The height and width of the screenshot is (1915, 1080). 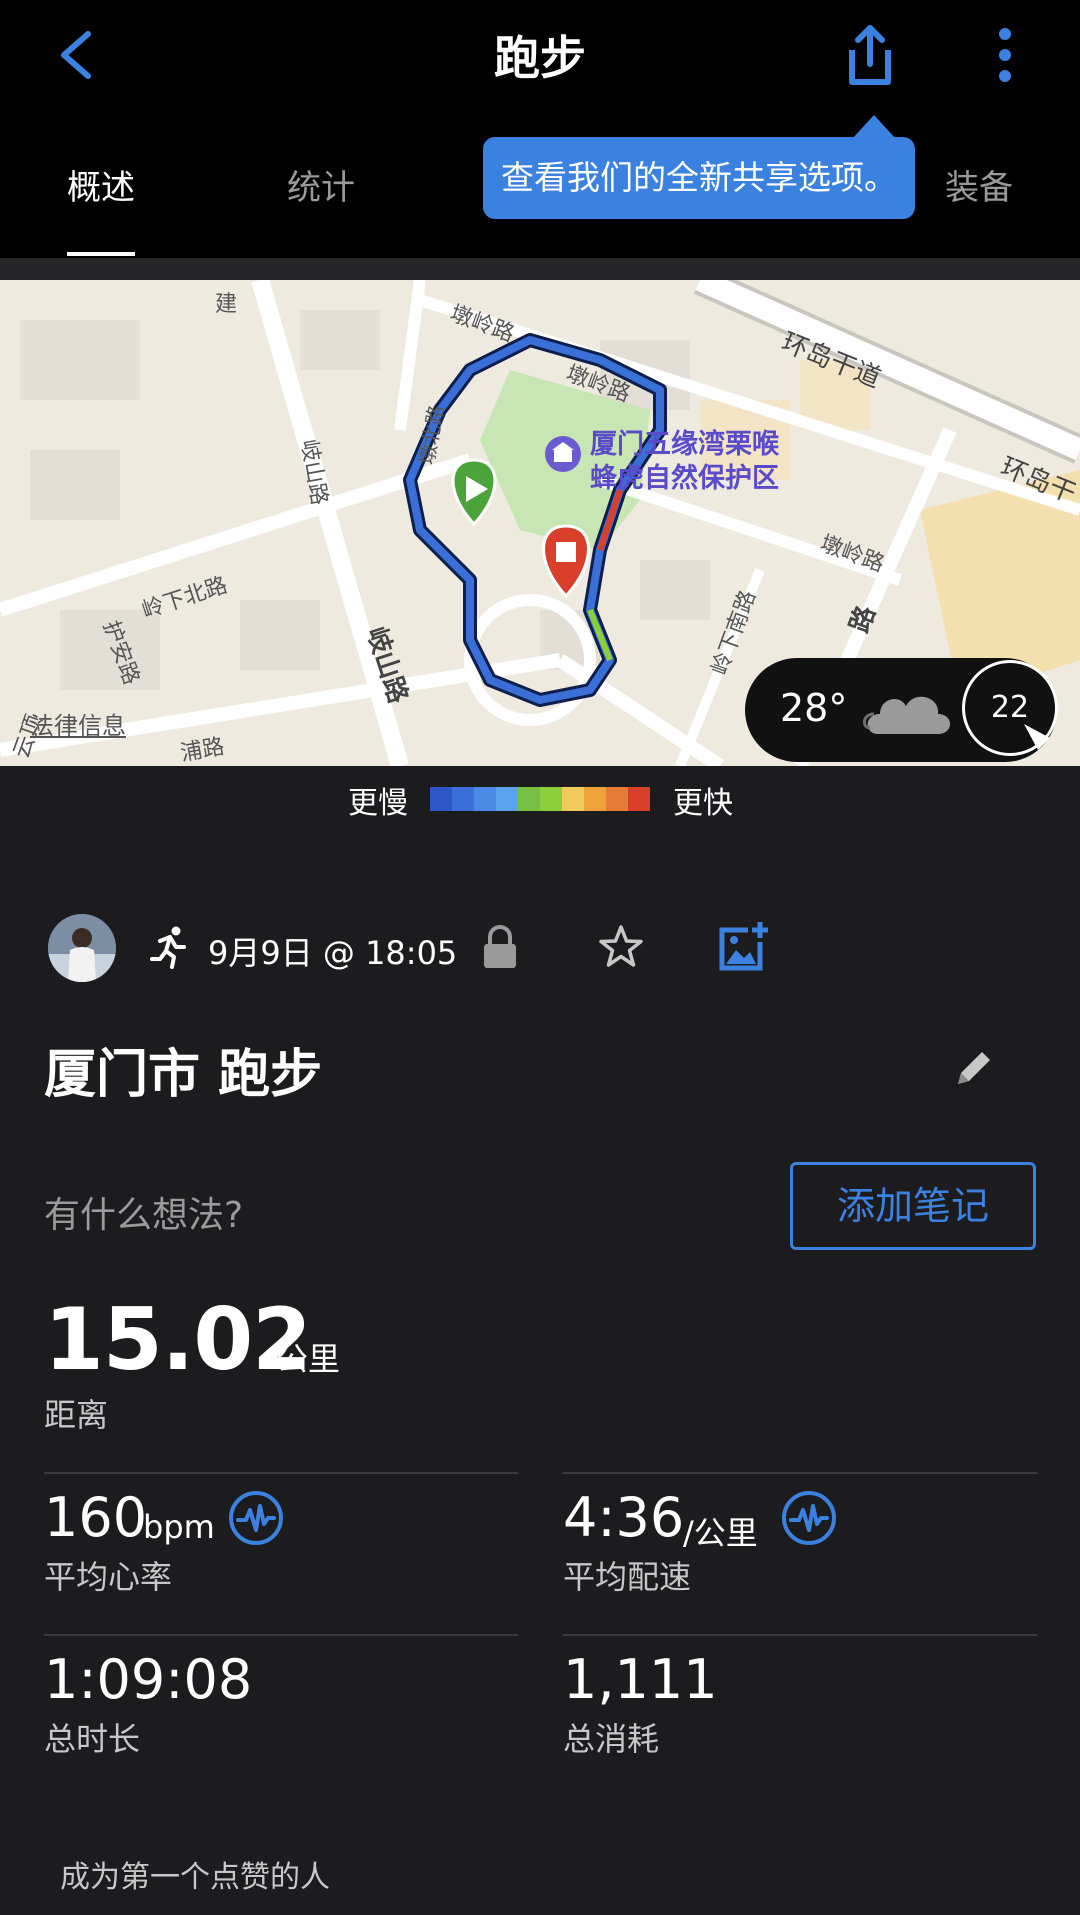 What do you see at coordinates (913, 1206) in the screenshot?
I see `add-note-button: 添加笔记` at bounding box center [913, 1206].